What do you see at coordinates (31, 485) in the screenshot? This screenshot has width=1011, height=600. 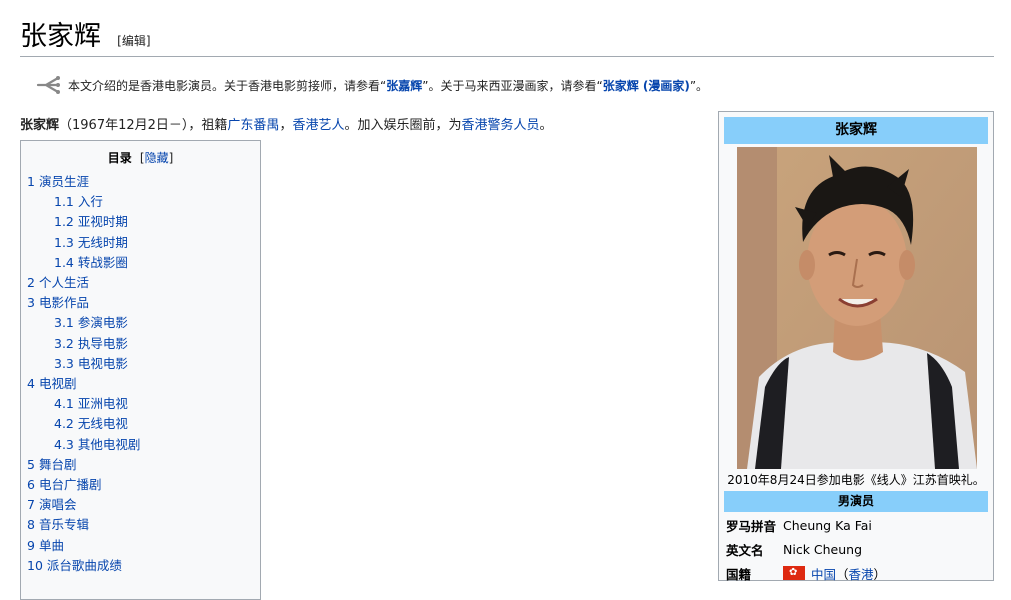 I see `toc-number: 6` at bounding box center [31, 485].